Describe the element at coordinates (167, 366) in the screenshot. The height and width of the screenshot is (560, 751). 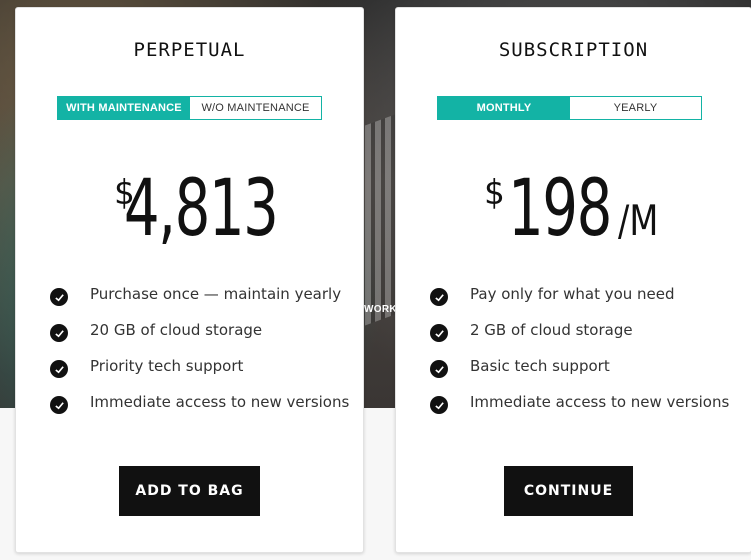
I see `feature-text: Priority tech support` at that location.